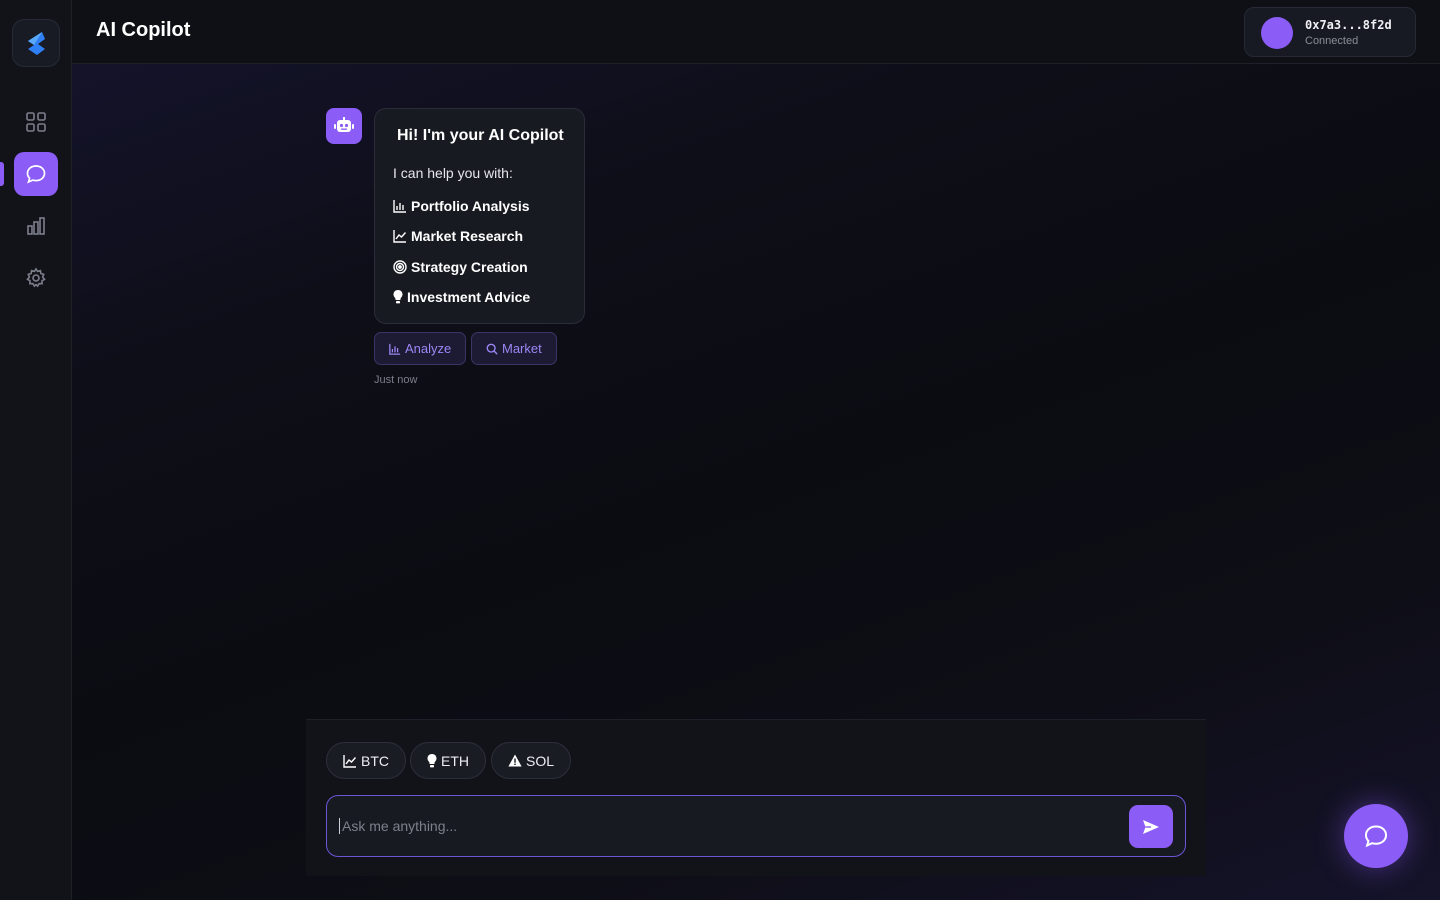  Describe the element at coordinates (729, 826) in the screenshot. I see `message-input` at that location.